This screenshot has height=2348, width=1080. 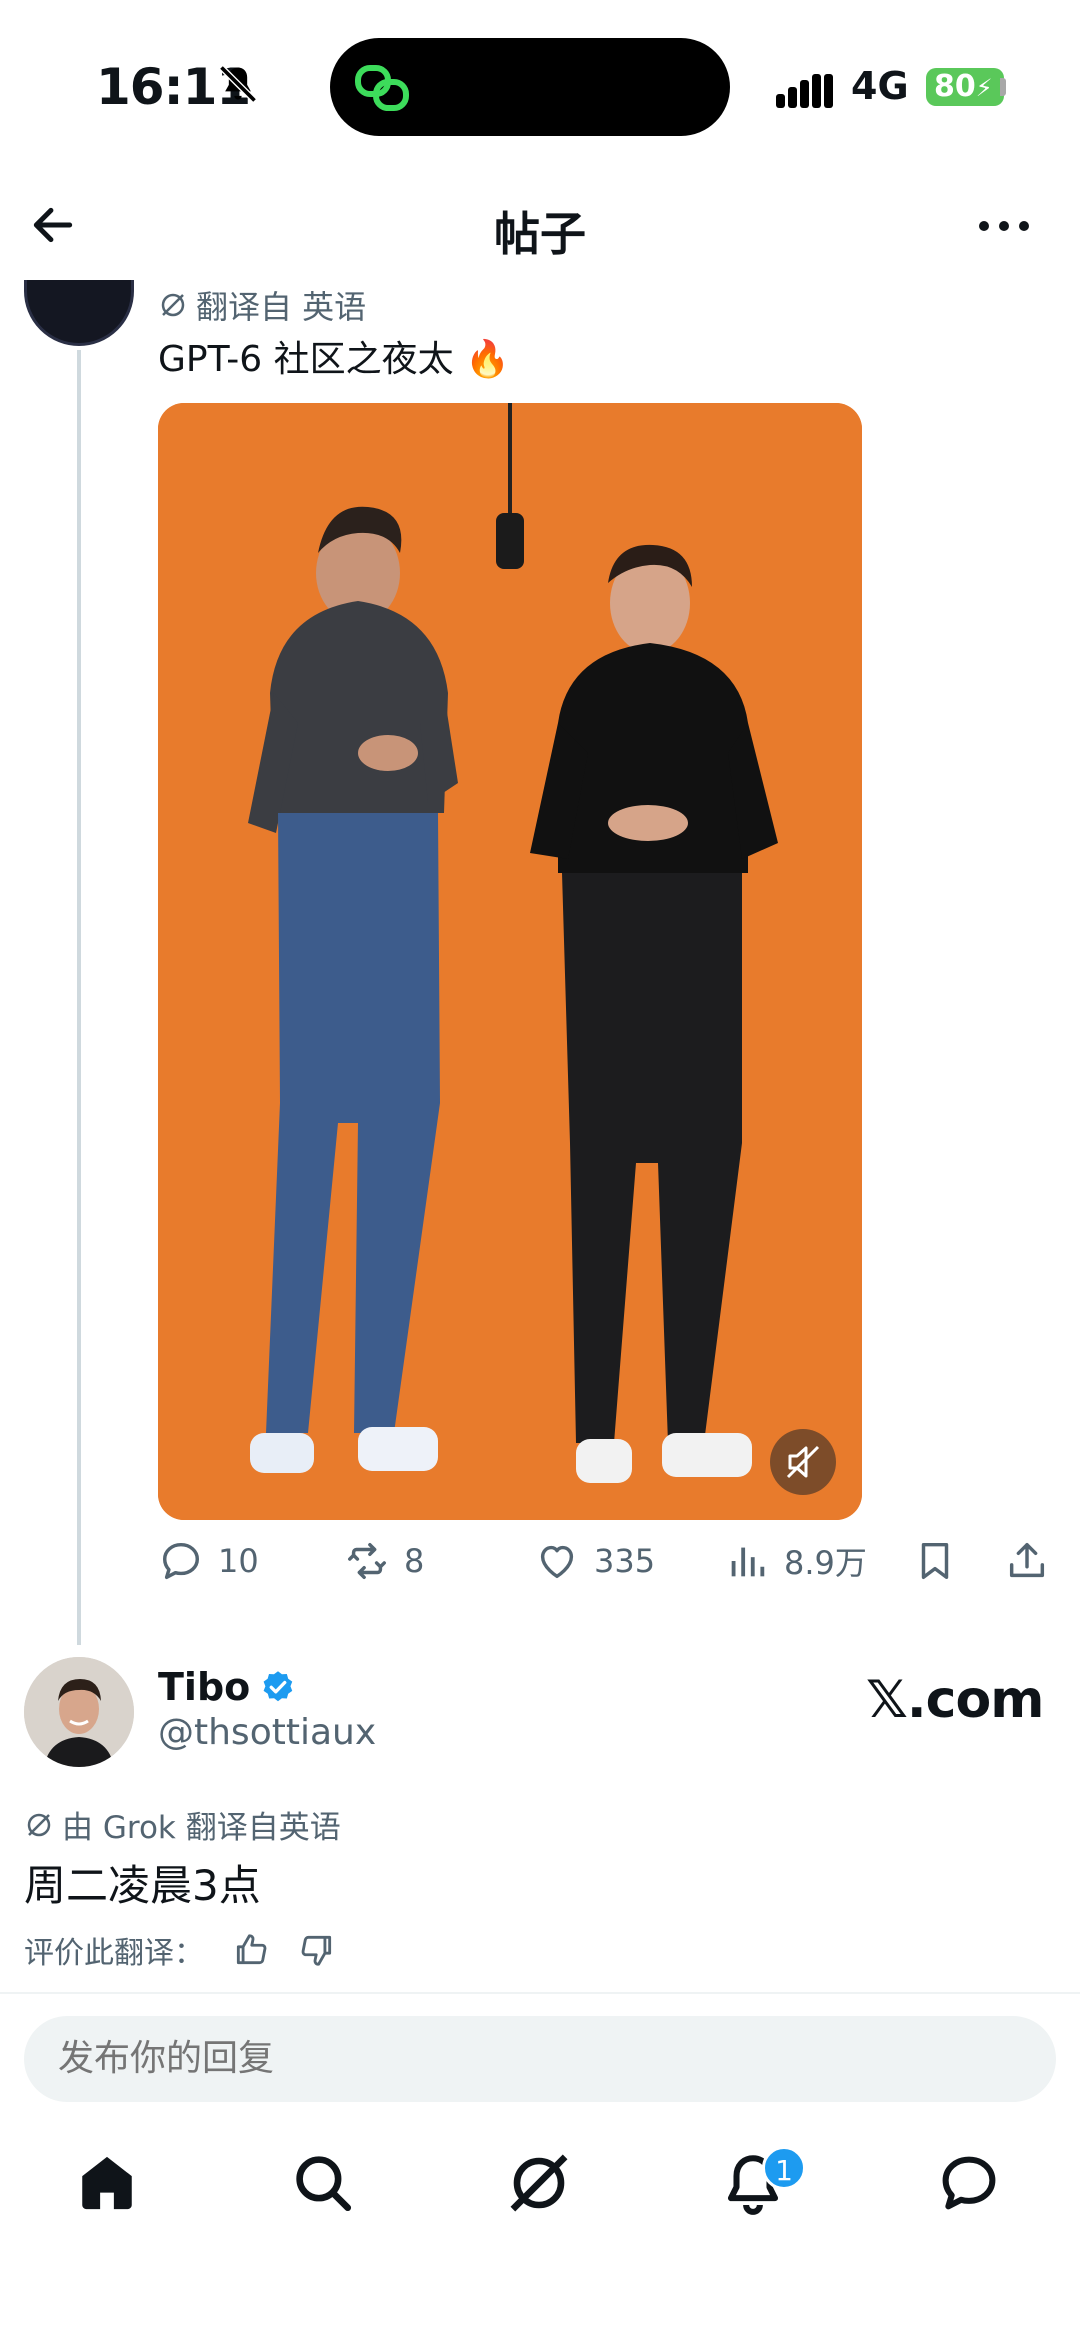 What do you see at coordinates (984, 88) in the screenshot?
I see `charging-icon: ⚡` at bounding box center [984, 88].